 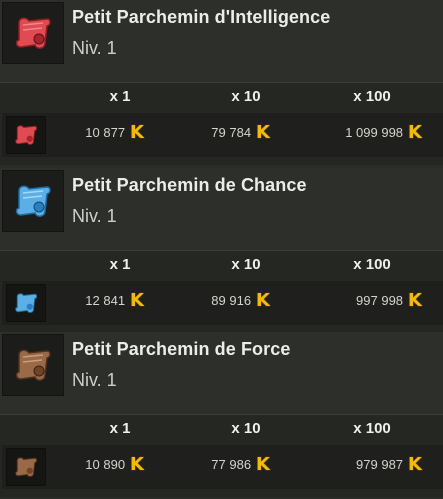 What do you see at coordinates (105, 132) in the screenshot?
I see `price-value: 10 877` at bounding box center [105, 132].